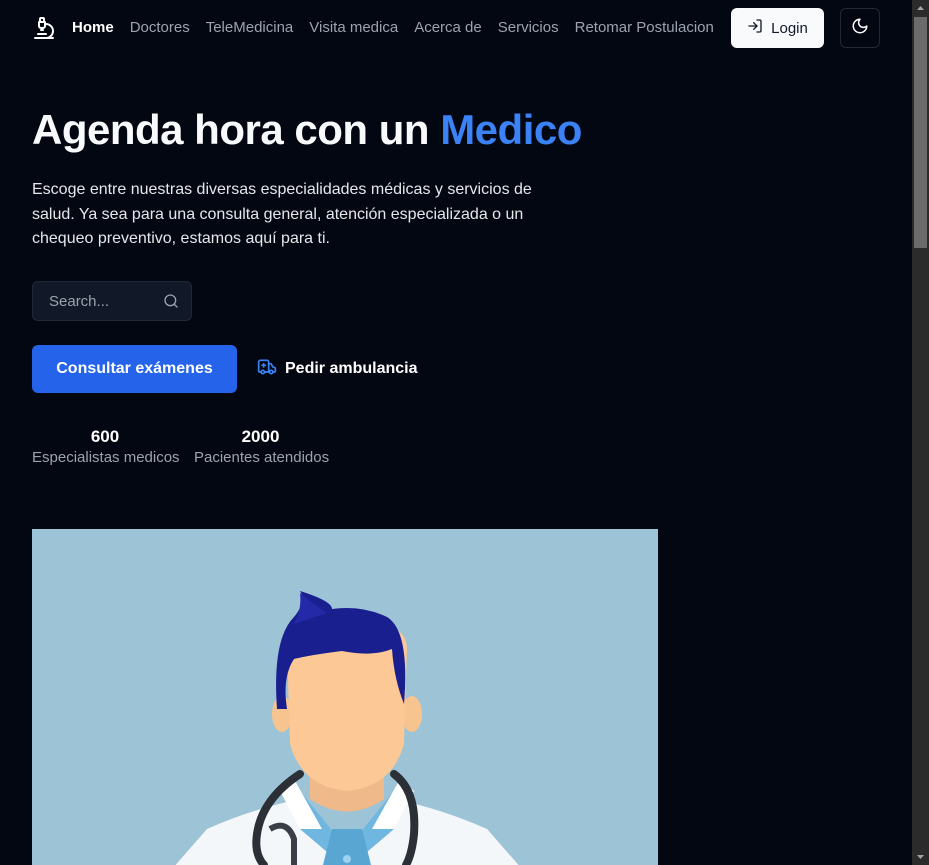 The image size is (929, 865). Describe the element at coordinates (920, 132) in the screenshot. I see `scrollbar-thumb` at that location.